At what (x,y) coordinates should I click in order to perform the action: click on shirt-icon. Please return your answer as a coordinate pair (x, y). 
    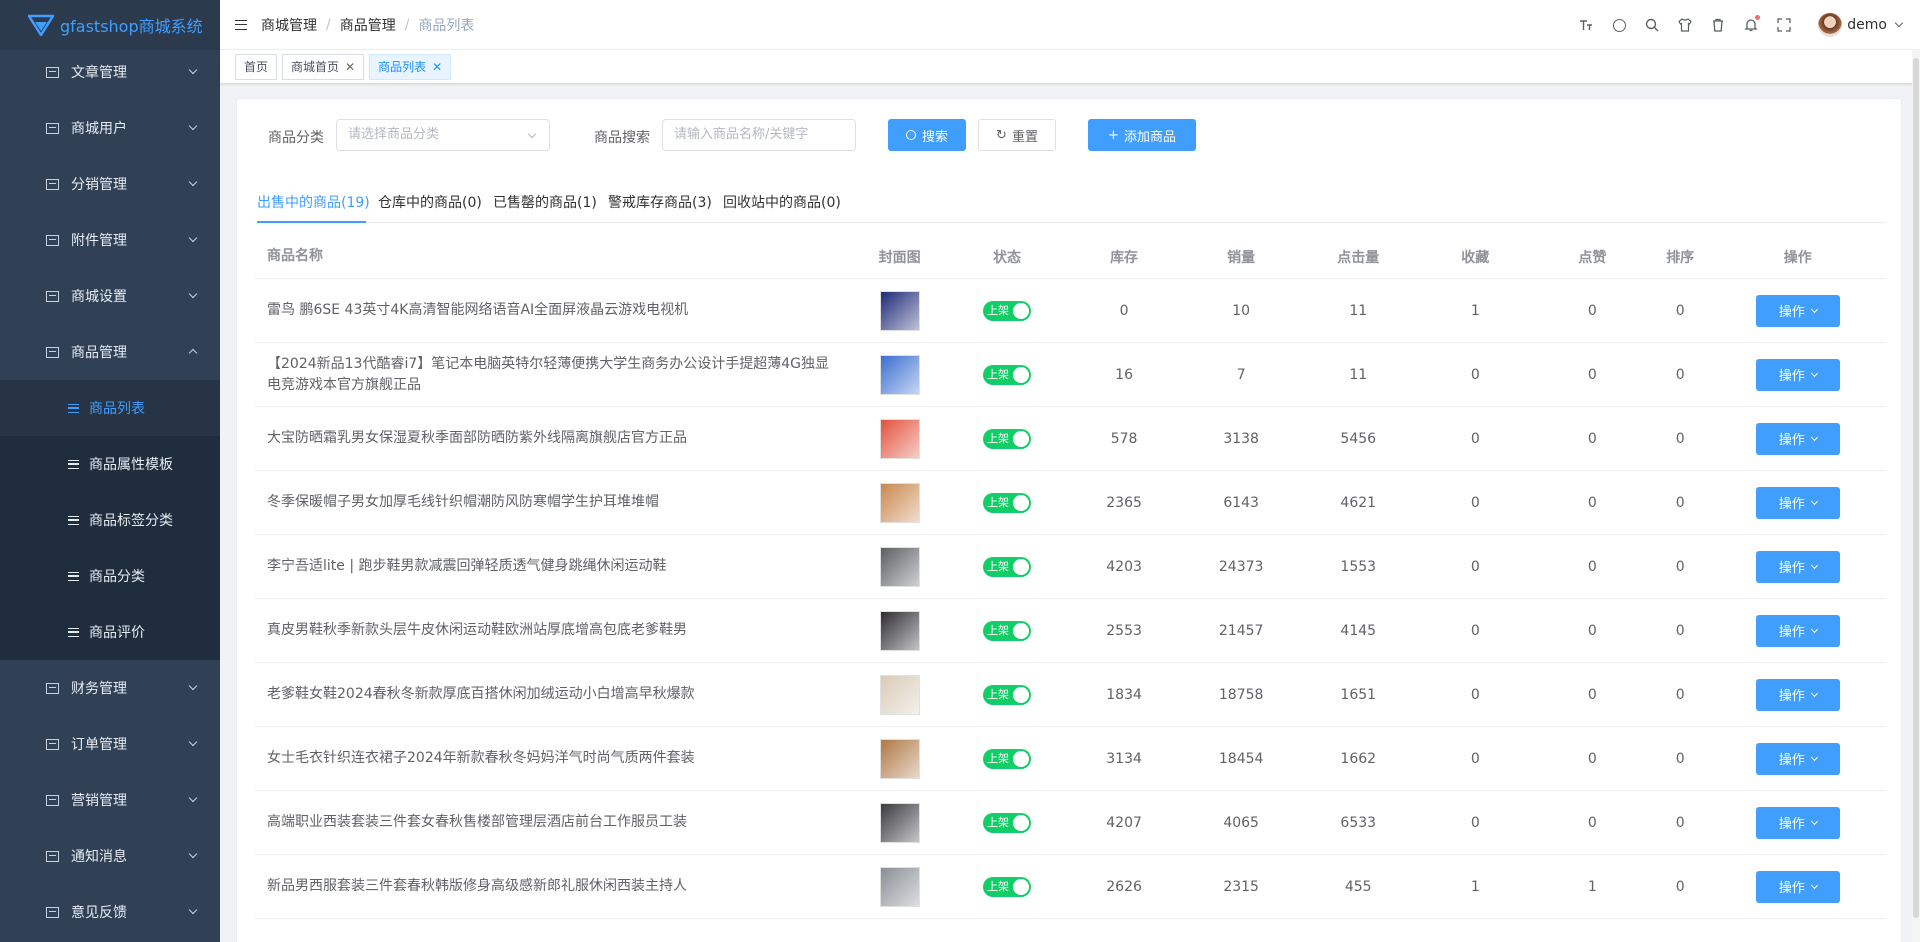
    Looking at the image, I should click on (1685, 25).